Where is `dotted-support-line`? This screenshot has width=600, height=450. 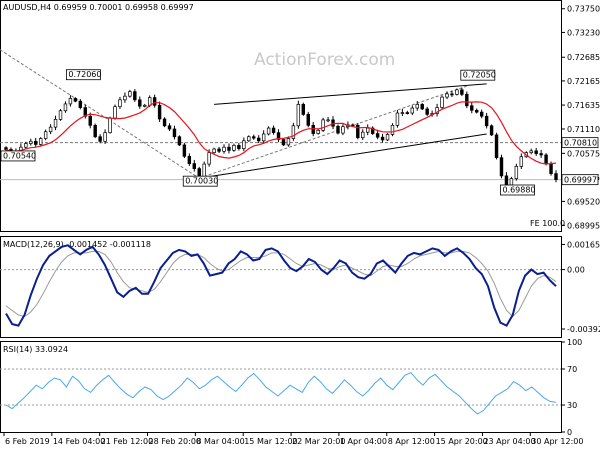 dotted-support-line is located at coordinates (333, 132).